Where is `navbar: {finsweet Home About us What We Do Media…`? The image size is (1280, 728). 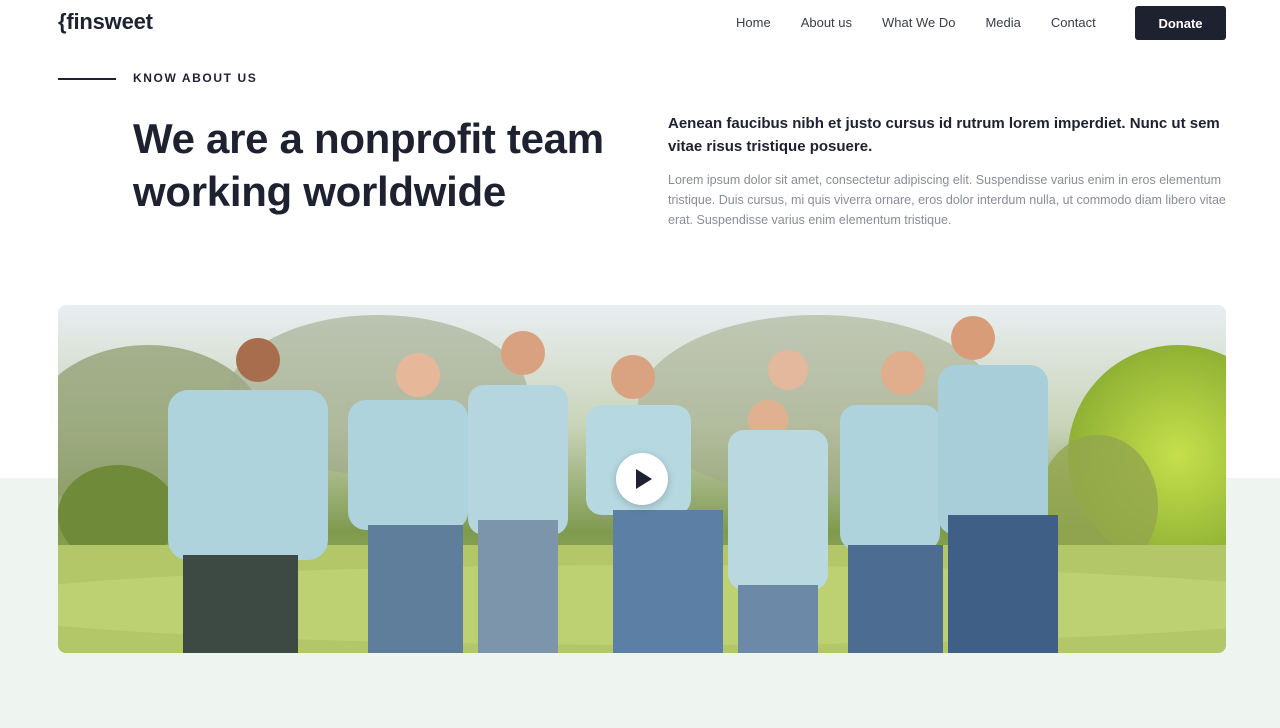
navbar: {finsweet Home About us What We Do Media… is located at coordinates (640, 23).